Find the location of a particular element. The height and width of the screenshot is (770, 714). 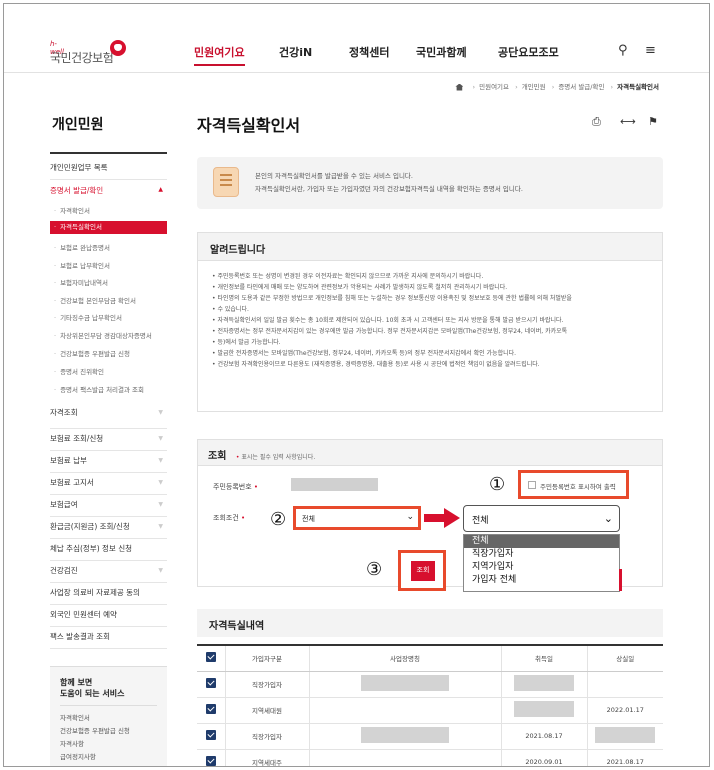

sidebar-item: 외국인 민원센터 예약 is located at coordinates (108, 616).